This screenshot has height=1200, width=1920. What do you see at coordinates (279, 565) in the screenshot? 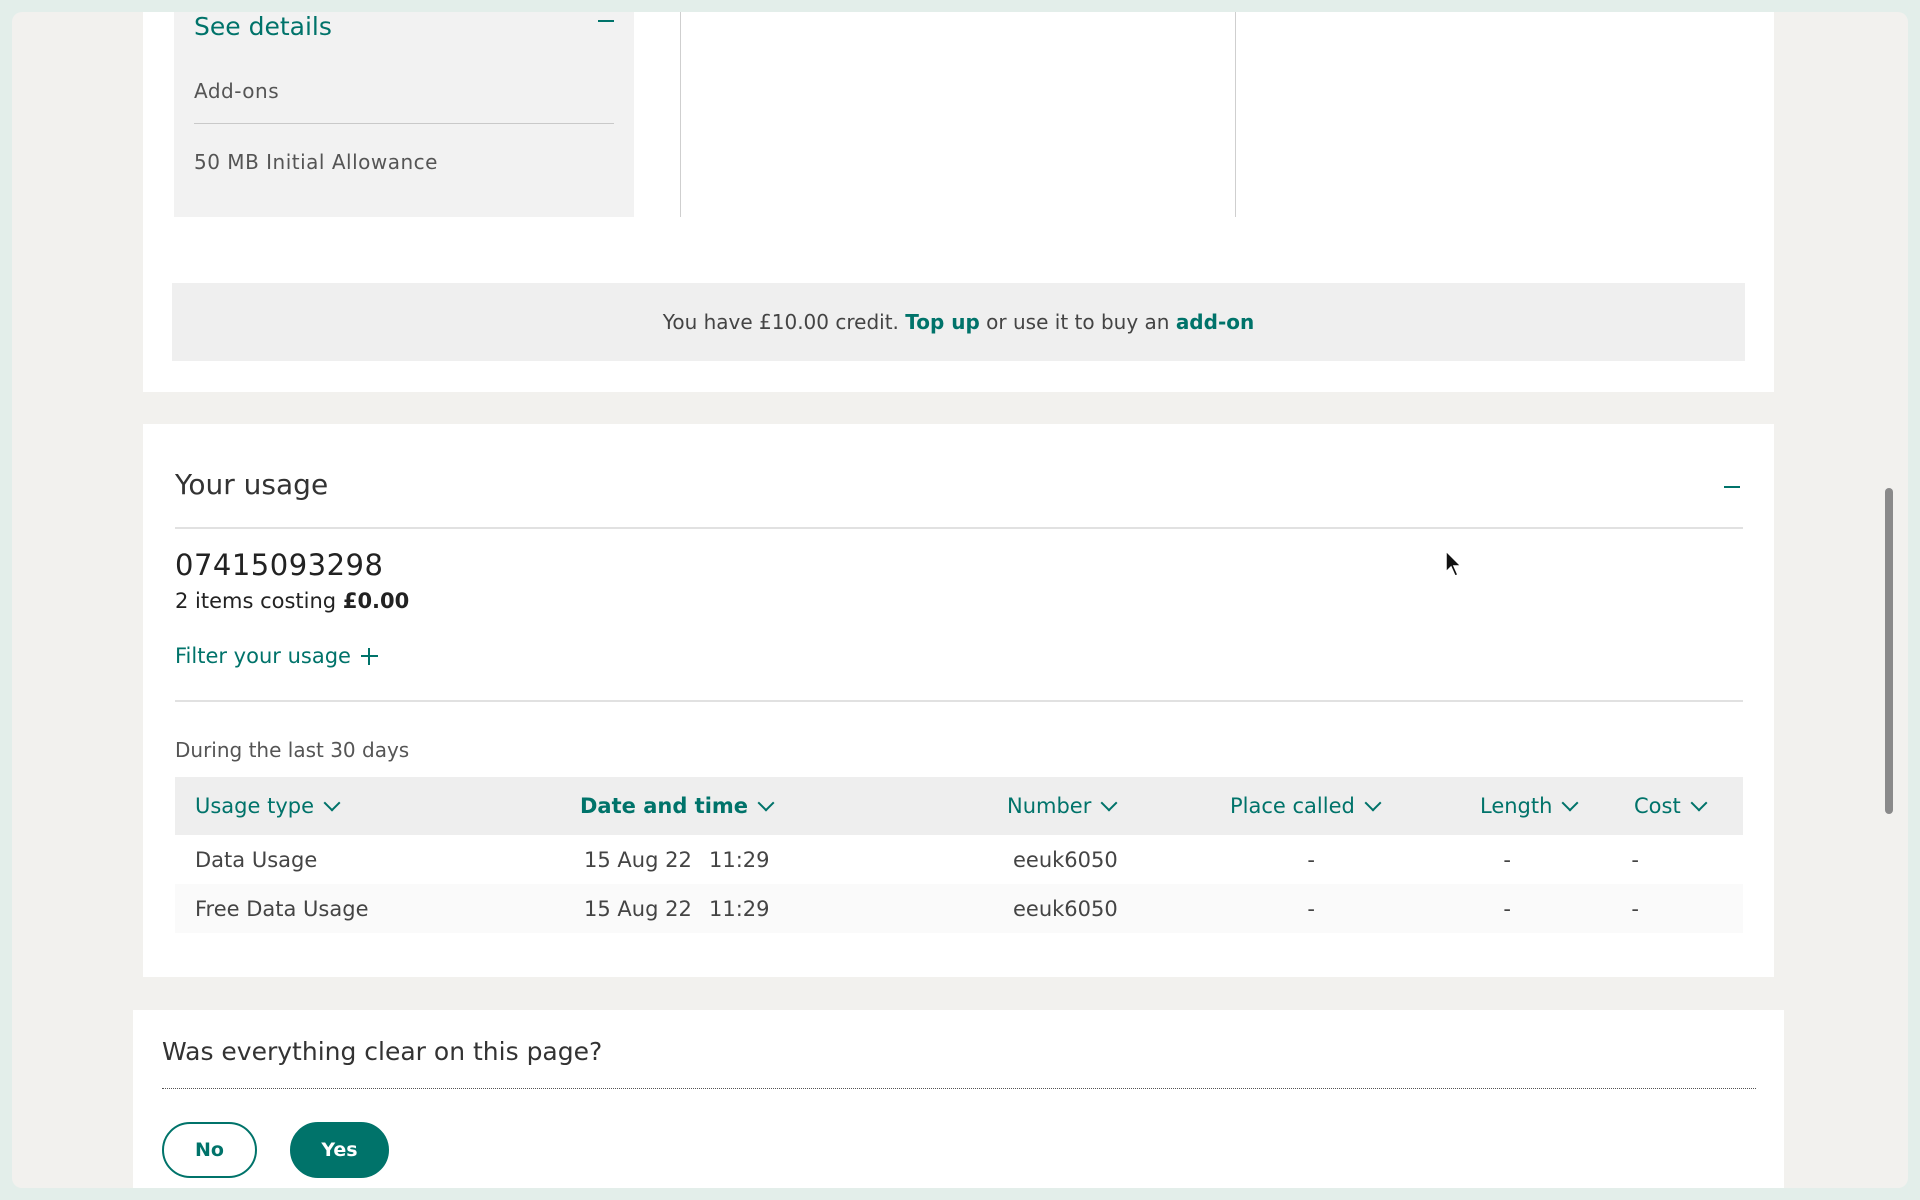
I see `phone-number: 07415093298` at bounding box center [279, 565].